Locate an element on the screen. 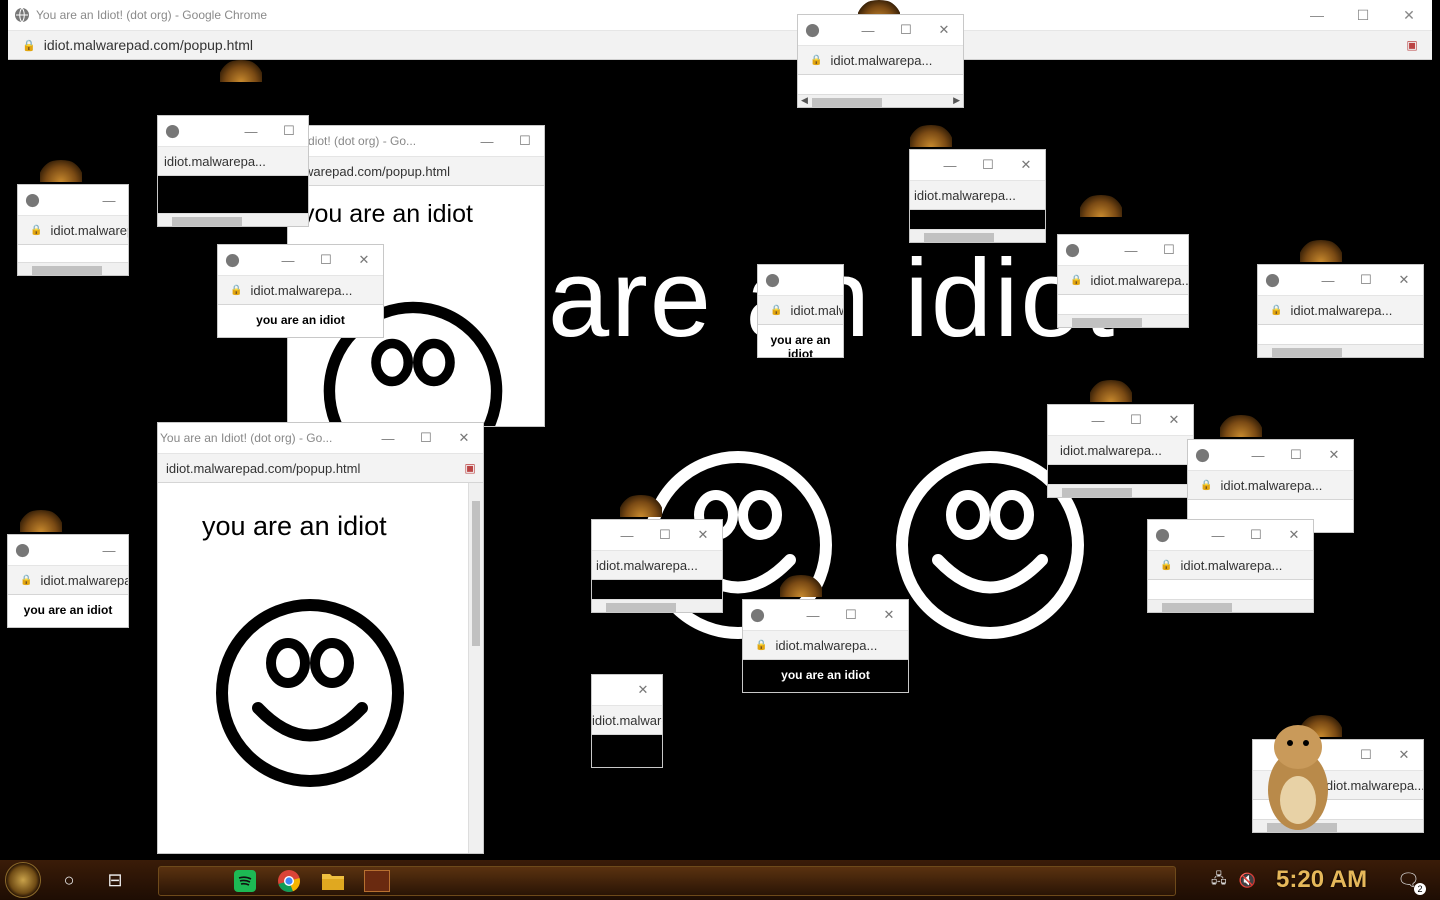 This screenshot has height=900, width=1440. volume-muted-icon: 🔇 is located at coordinates (1247, 880).